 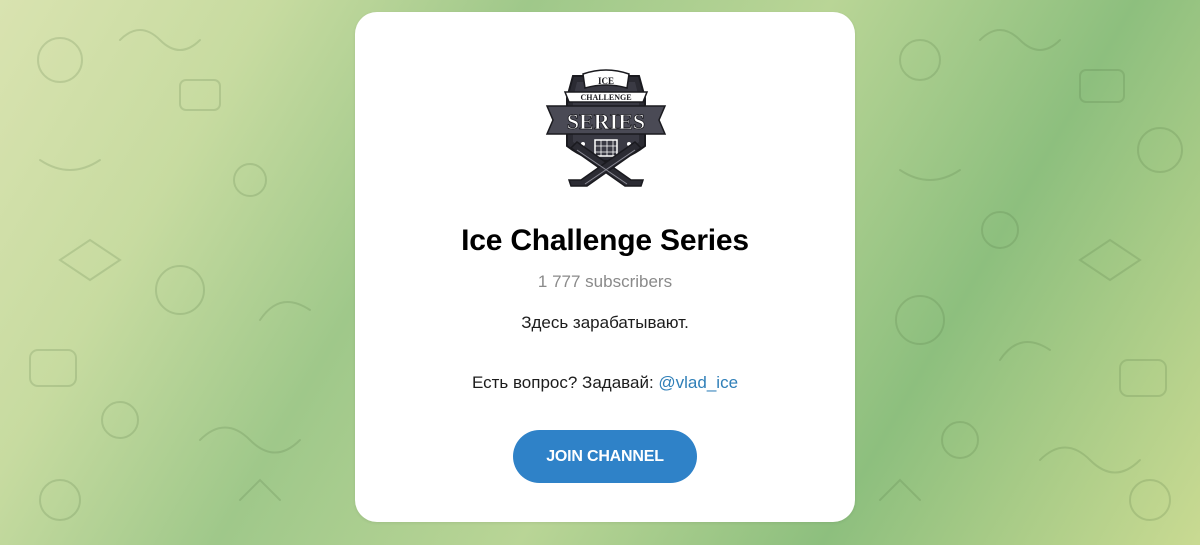 What do you see at coordinates (565, 382) in the screenshot?
I see `description-prefix: Есть вопрос? Задавай:` at bounding box center [565, 382].